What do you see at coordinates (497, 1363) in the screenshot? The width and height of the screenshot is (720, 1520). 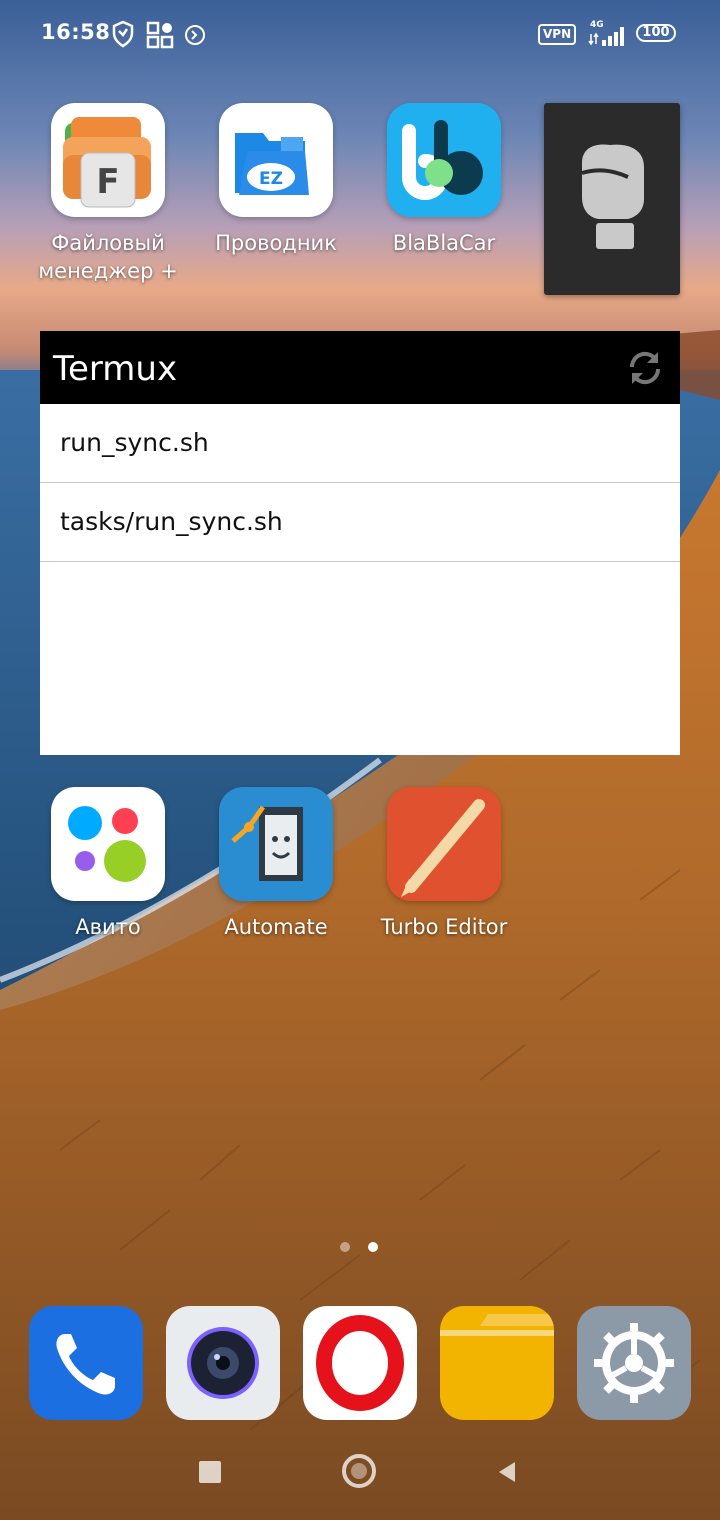 I see `notes-folder-icon` at bounding box center [497, 1363].